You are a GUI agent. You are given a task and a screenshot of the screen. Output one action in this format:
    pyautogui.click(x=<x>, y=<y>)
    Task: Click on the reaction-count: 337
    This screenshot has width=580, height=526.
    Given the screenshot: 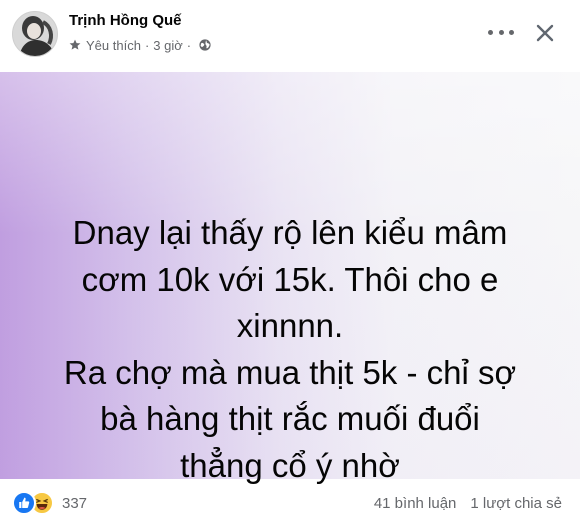 What is the action you would take?
    pyautogui.click(x=75, y=503)
    